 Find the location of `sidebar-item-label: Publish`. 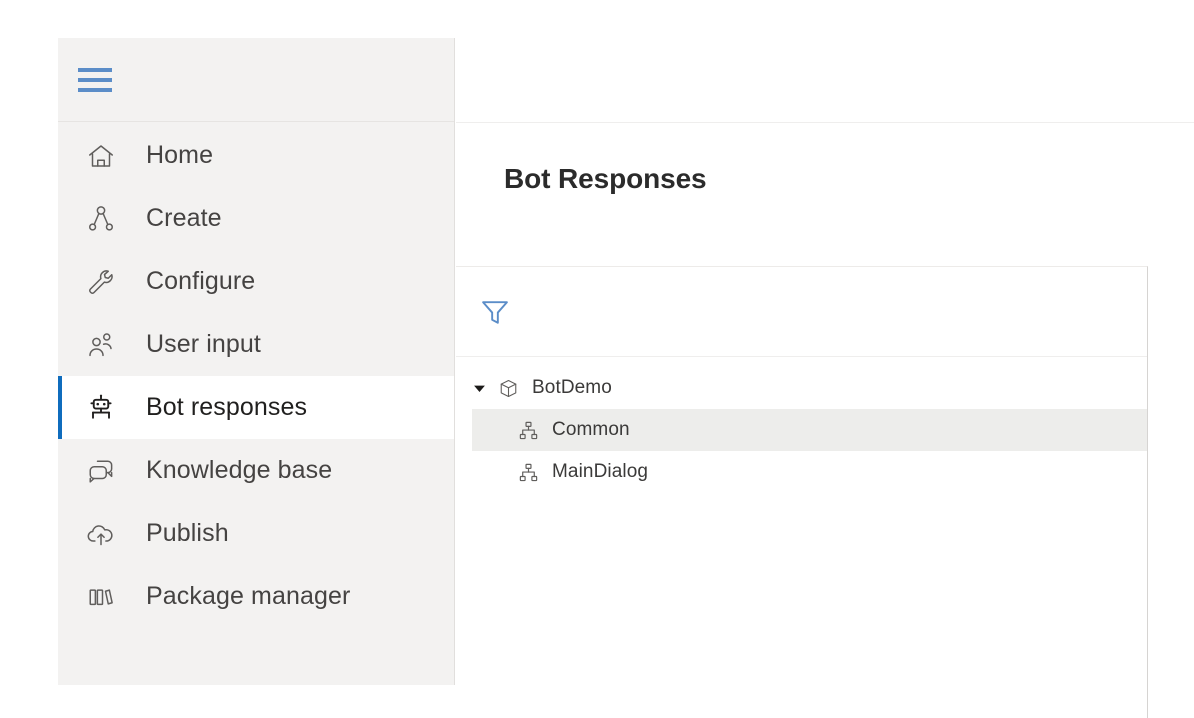

sidebar-item-label: Publish is located at coordinates (187, 533).